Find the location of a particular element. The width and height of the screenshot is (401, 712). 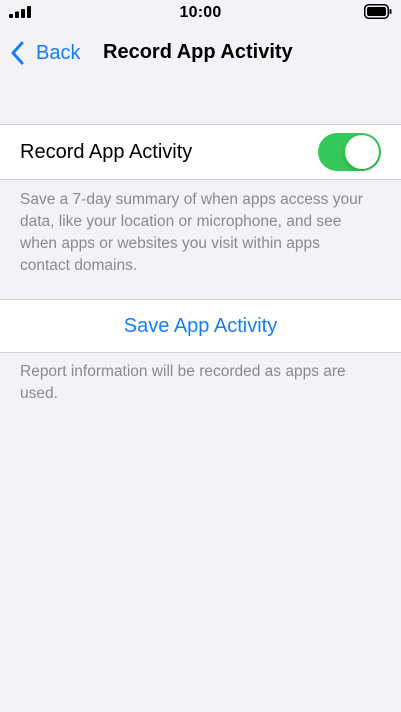

status-time: 10:00 is located at coordinates (200, 12).